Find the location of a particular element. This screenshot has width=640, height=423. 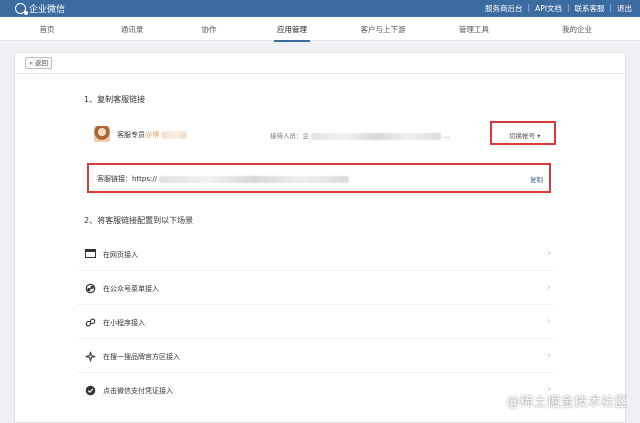

copy-link-button: 复制 is located at coordinates (536, 179).